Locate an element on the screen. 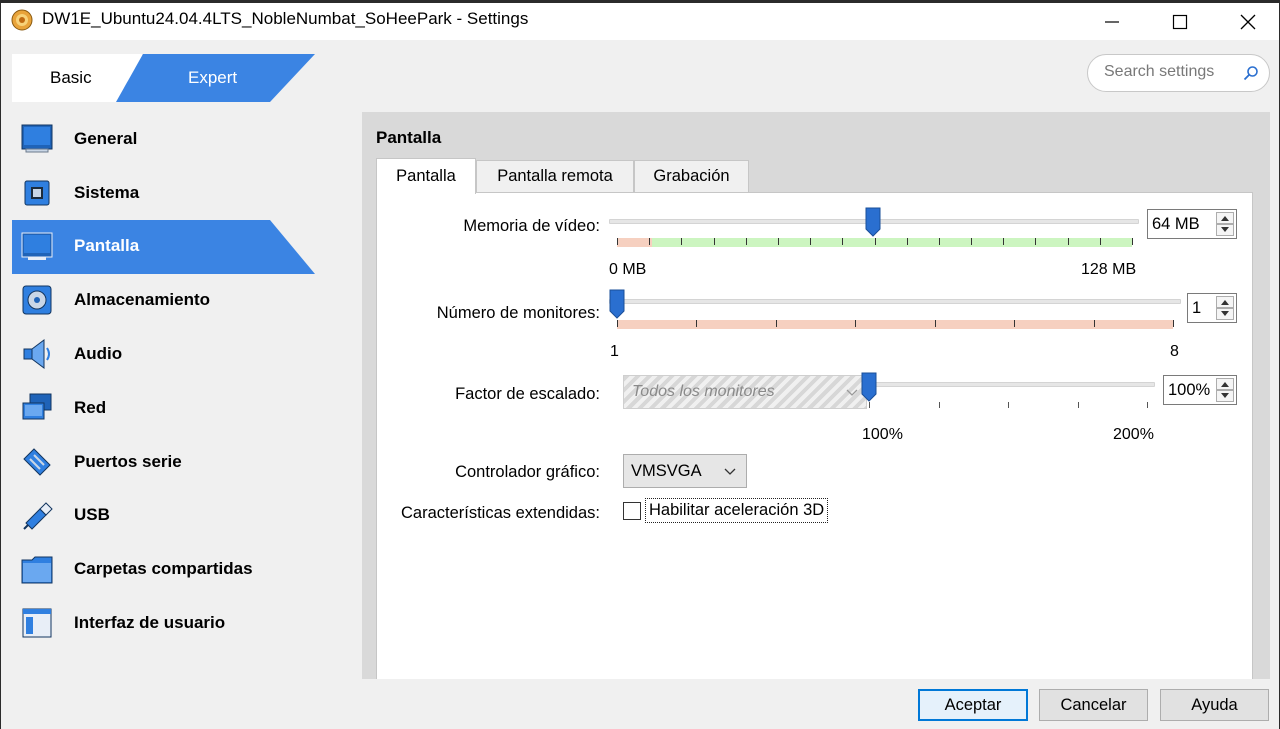 This screenshot has height=729, width=1280. tab-pantalla-remota: Pantalla remota is located at coordinates (555, 176).